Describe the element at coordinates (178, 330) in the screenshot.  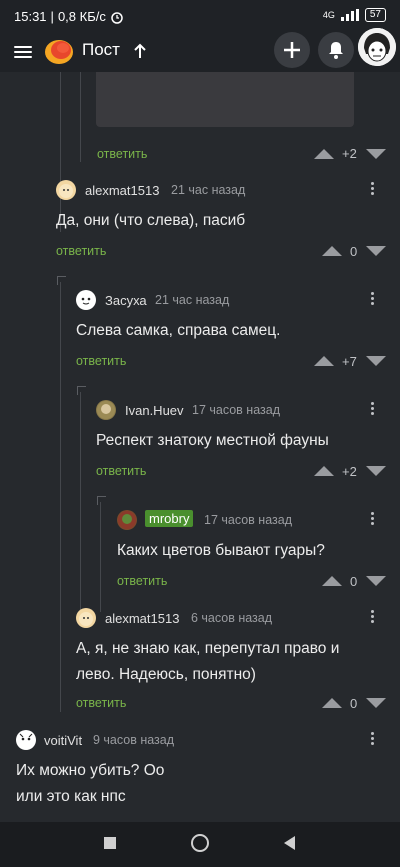
I see `comment-text: Слева самка, справа самец.` at that location.